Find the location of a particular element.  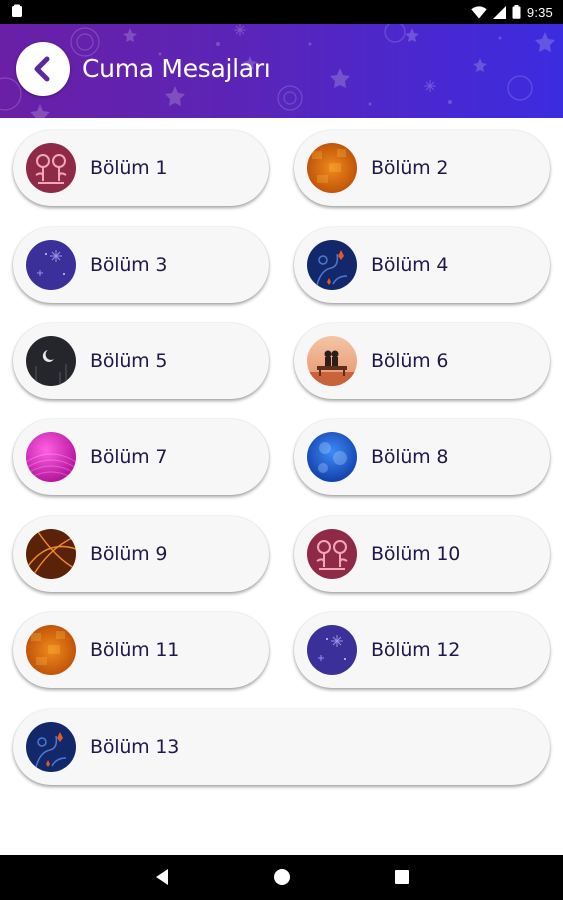

section-item-9: Bölüm 9 is located at coordinates (141, 554).